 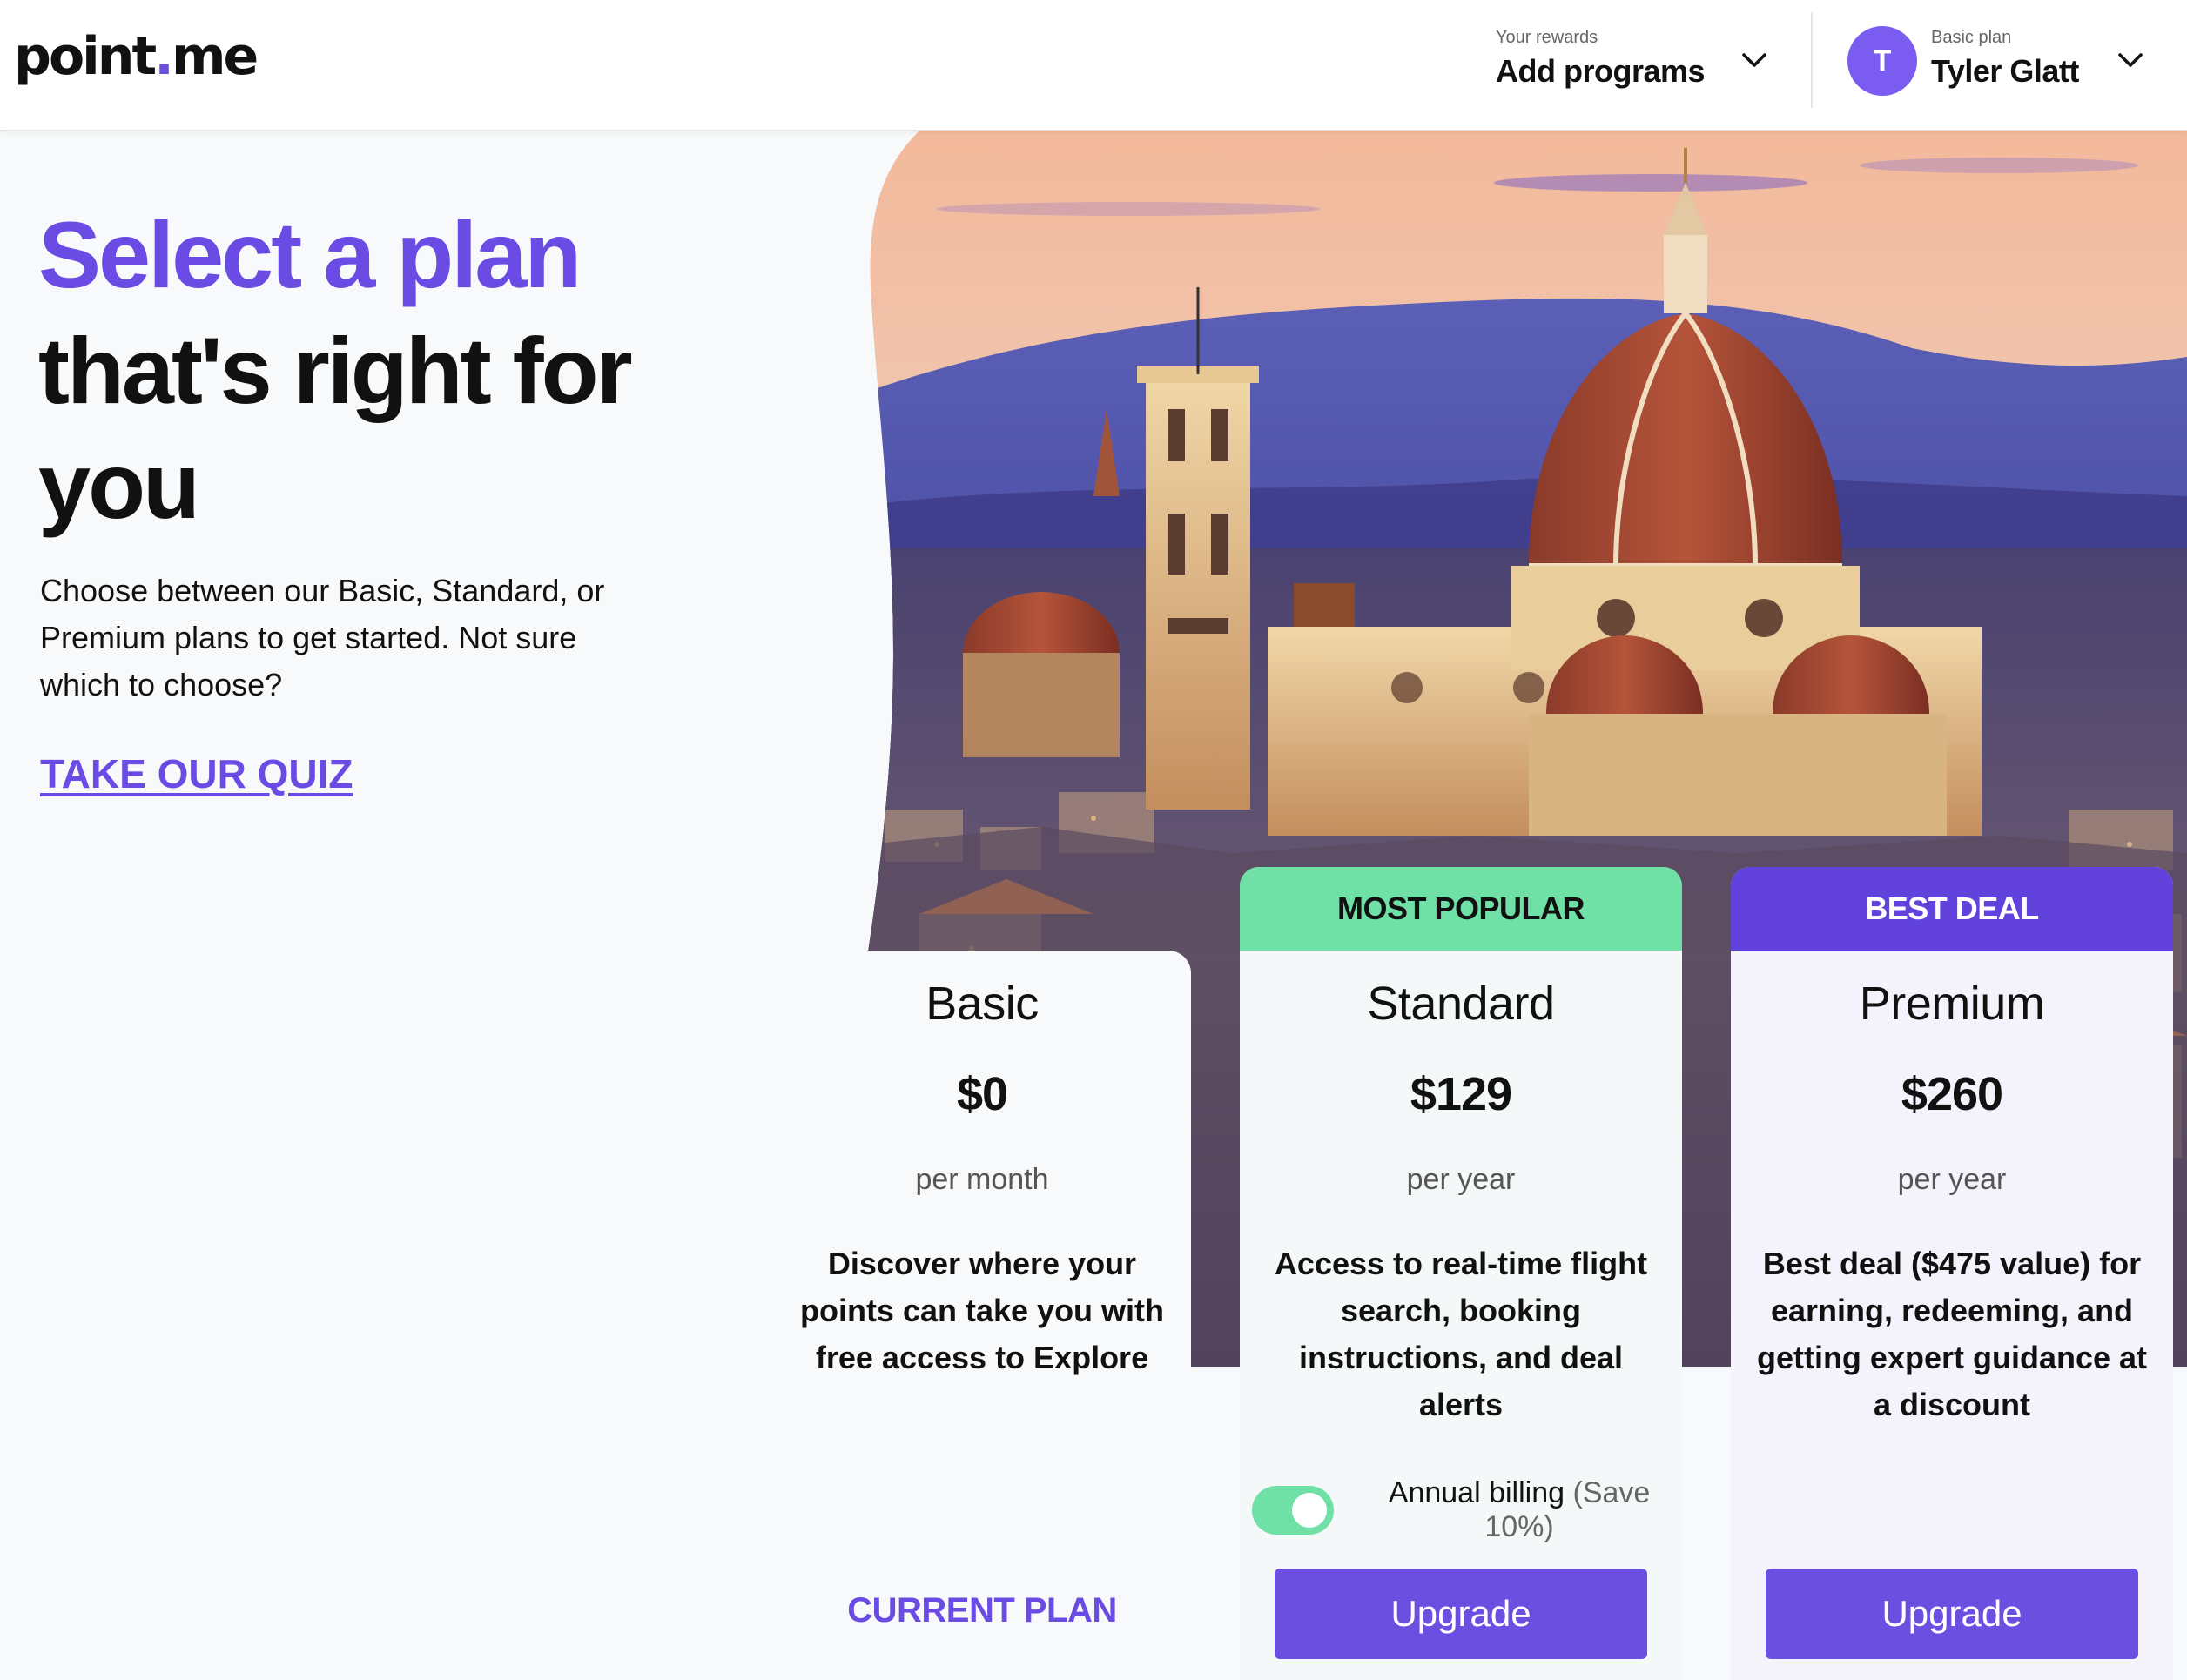 I want to click on annual-billing-label: Annual billing (Save 10%), so click(x=1519, y=1509).